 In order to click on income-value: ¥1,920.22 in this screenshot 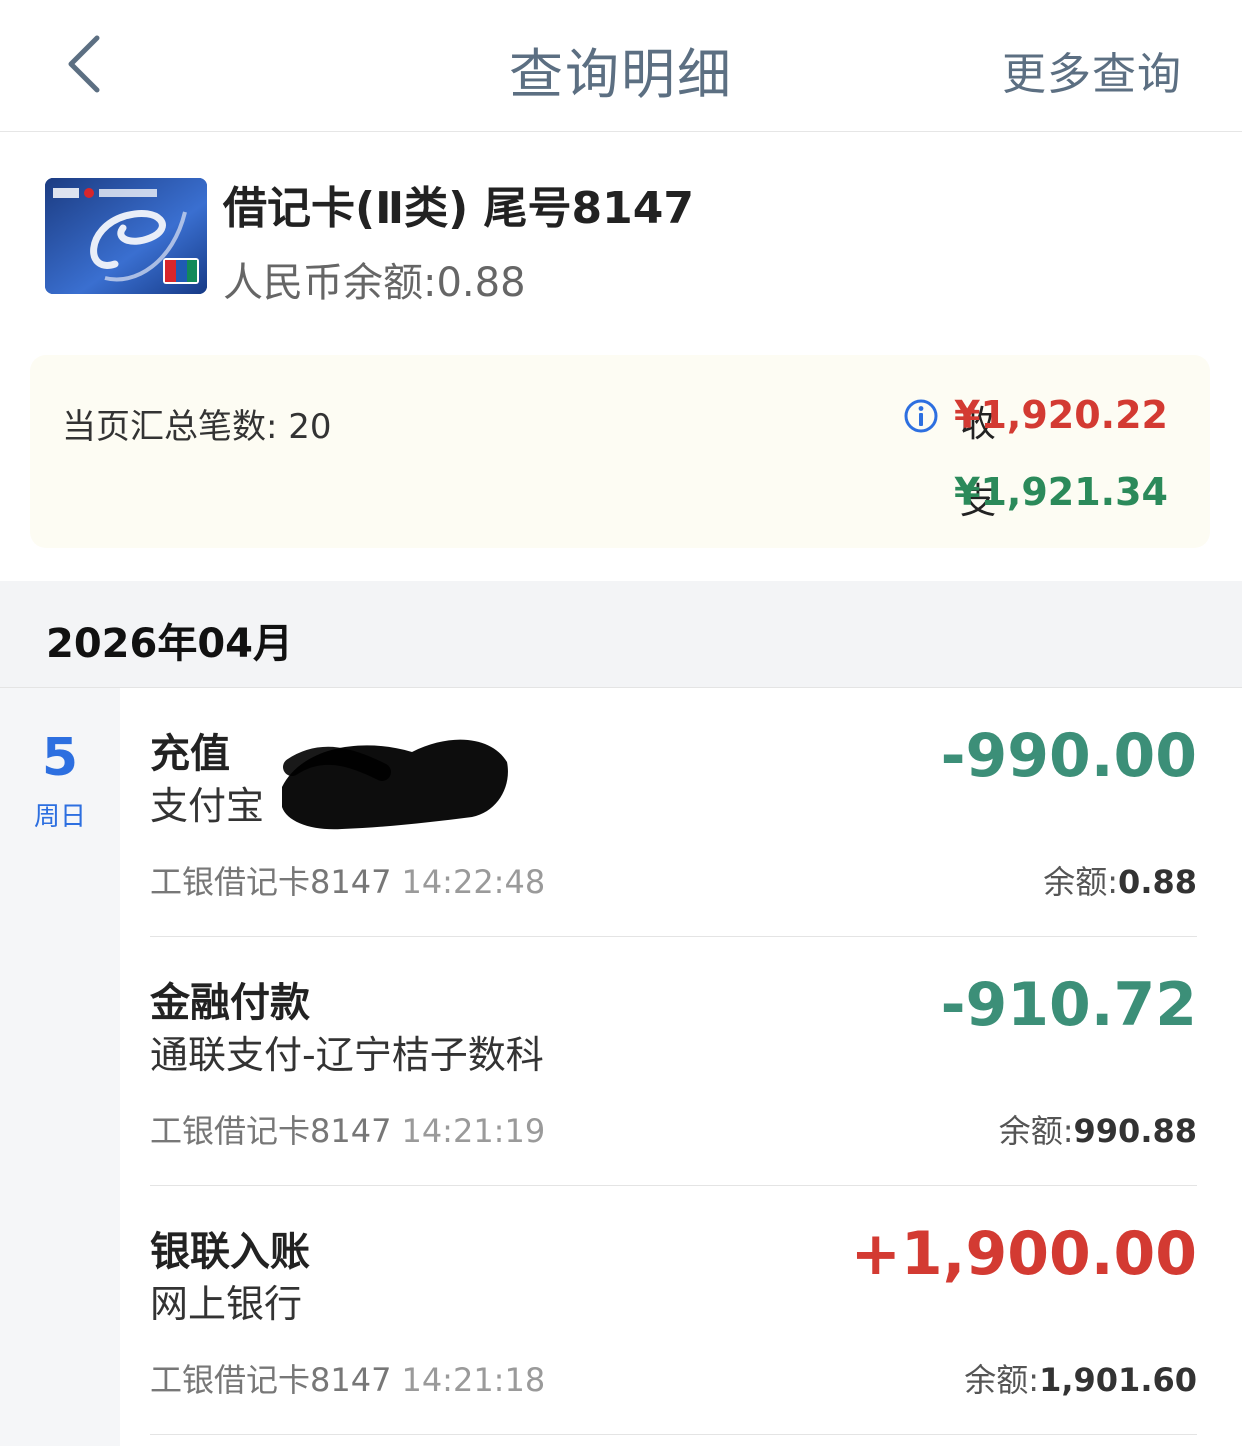, I will do `click(1061, 415)`.